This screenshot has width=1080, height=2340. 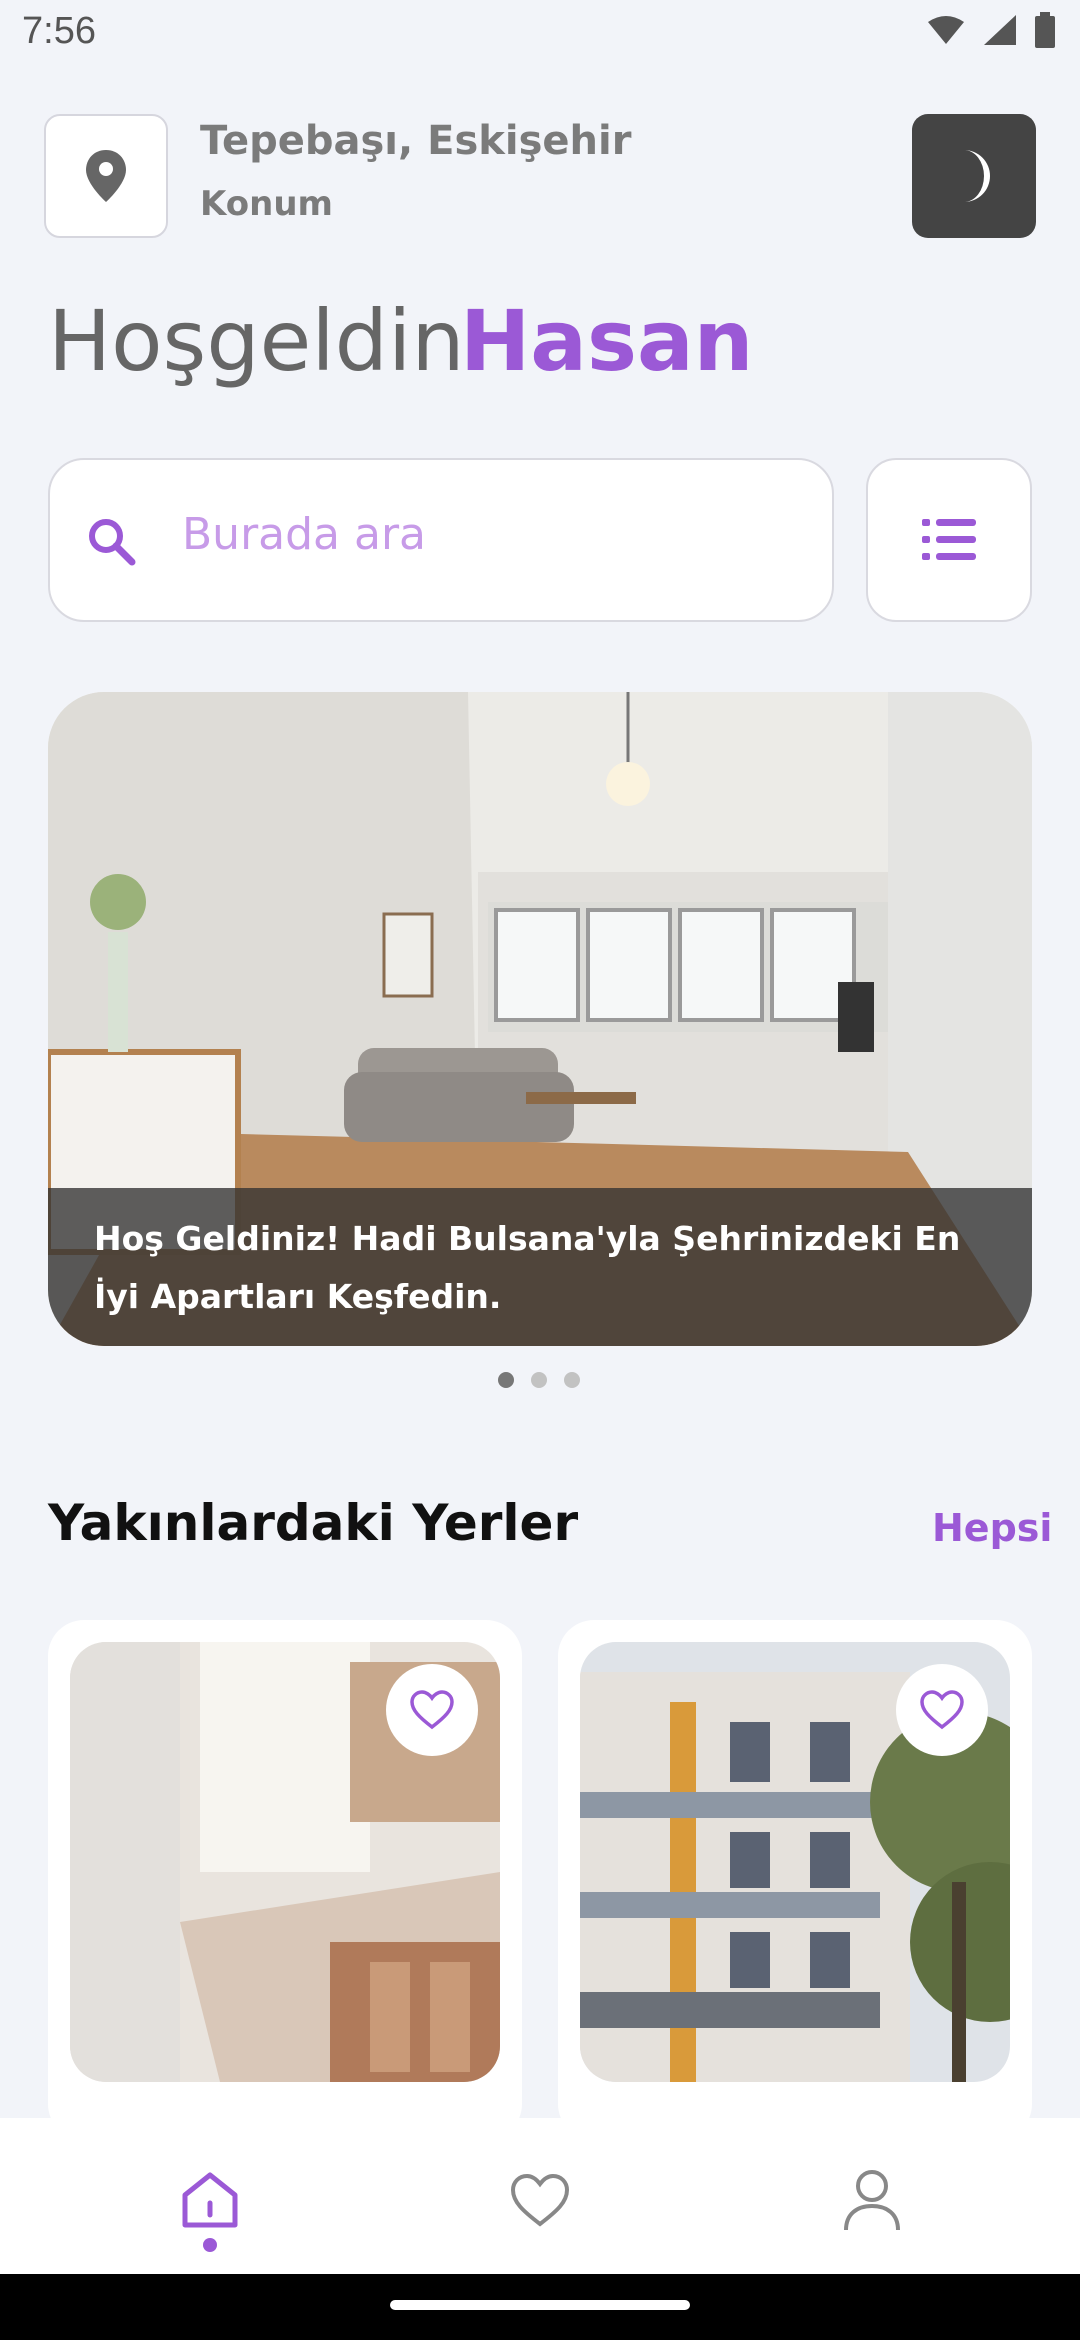 What do you see at coordinates (1045, 30) in the screenshot?
I see `battery-icon` at bounding box center [1045, 30].